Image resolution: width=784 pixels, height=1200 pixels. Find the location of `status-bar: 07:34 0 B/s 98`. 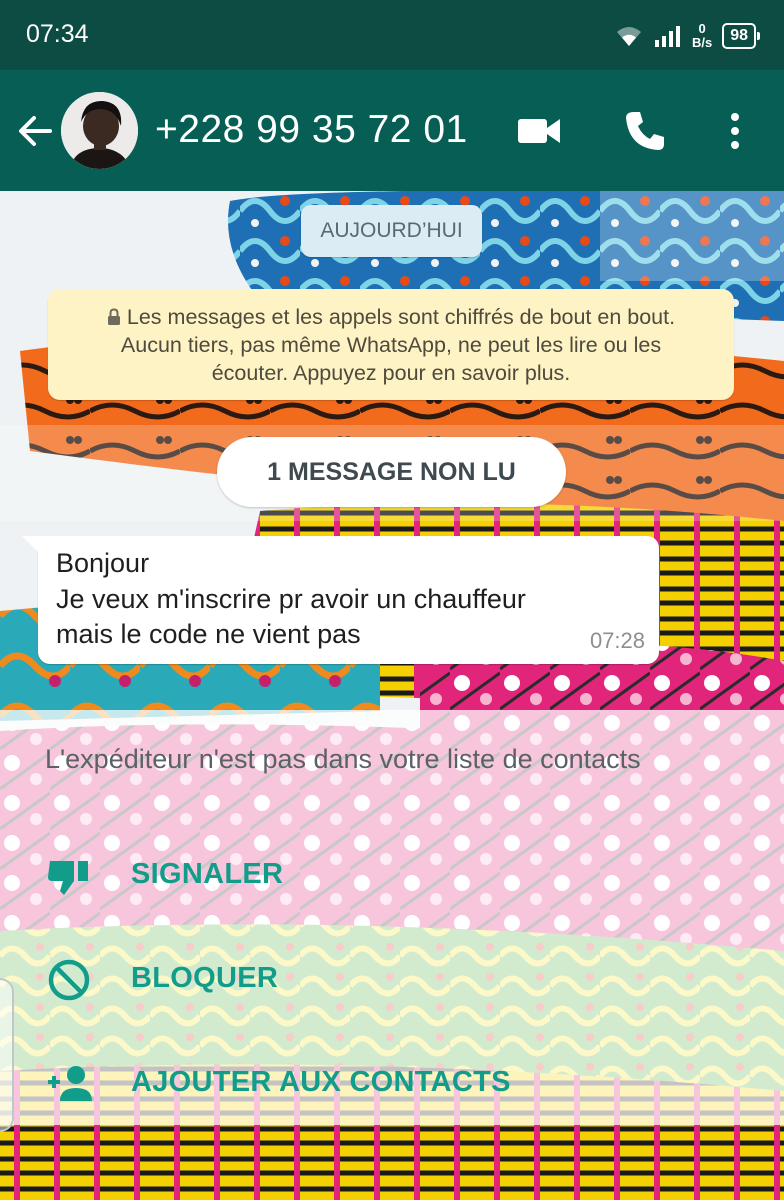

status-bar: 07:34 0 B/s 98 is located at coordinates (392, 35).